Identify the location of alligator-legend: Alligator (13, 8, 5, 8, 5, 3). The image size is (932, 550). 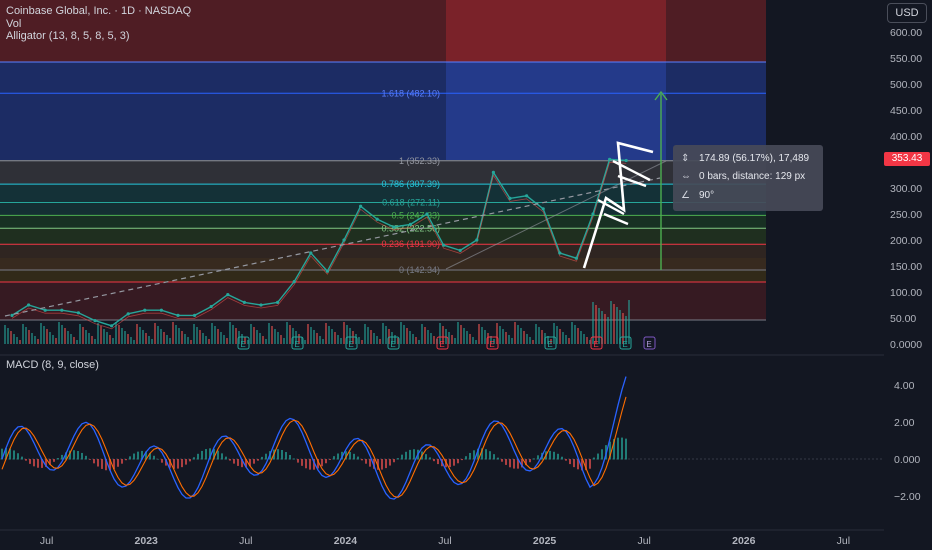
(68, 36).